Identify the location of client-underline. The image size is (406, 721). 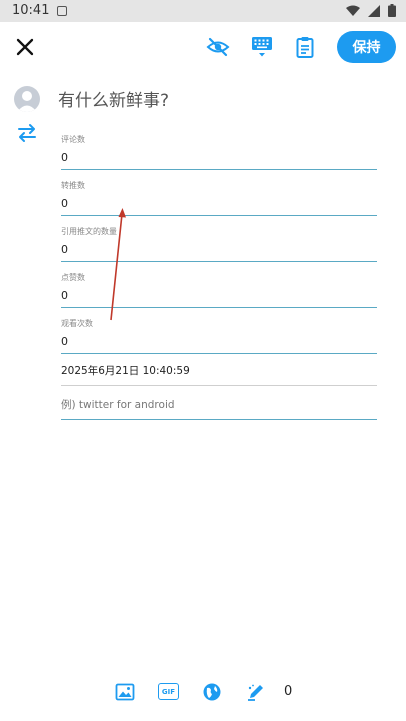
(219, 419).